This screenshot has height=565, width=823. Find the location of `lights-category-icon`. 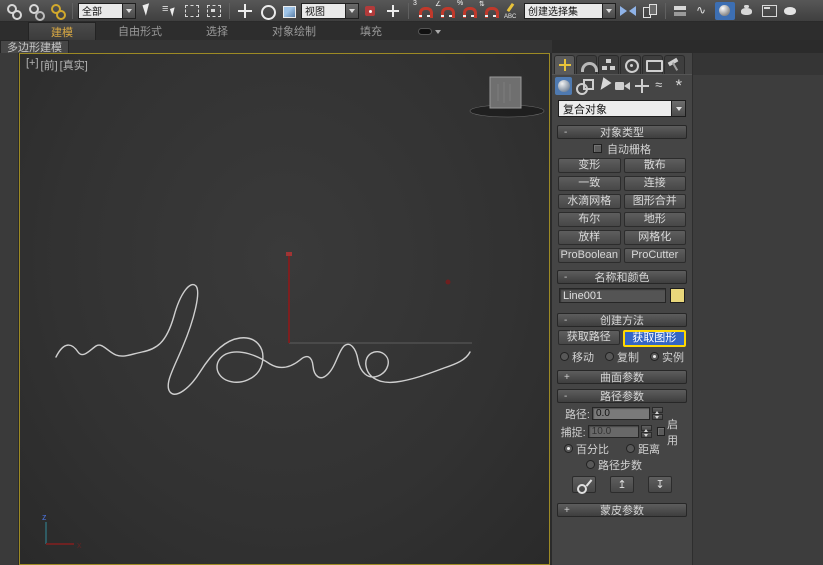

lights-category-icon is located at coordinates (602, 86).